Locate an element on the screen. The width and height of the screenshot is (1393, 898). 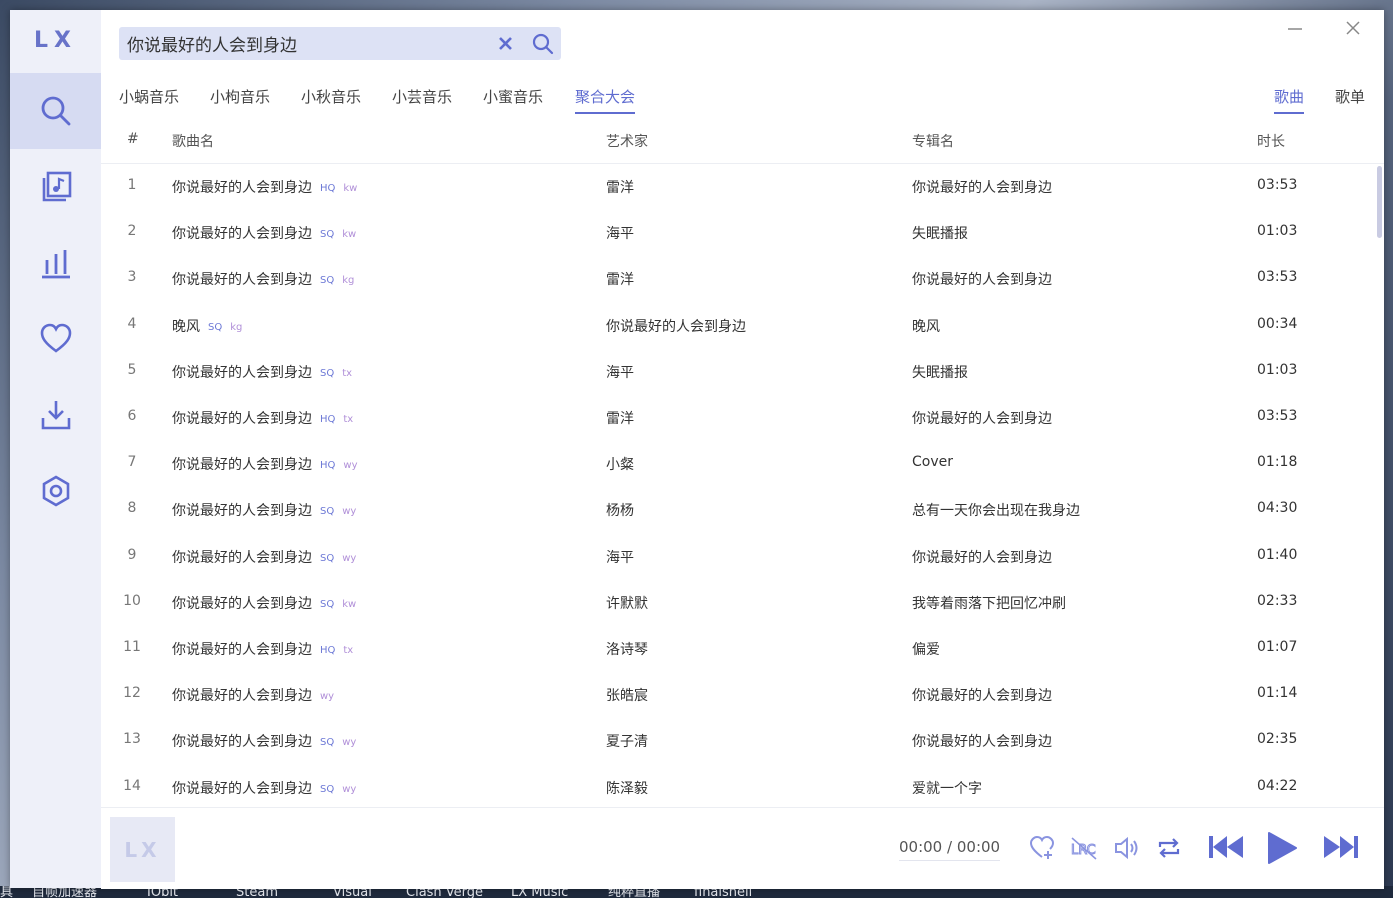
previous-icon is located at coordinates (1226, 847).